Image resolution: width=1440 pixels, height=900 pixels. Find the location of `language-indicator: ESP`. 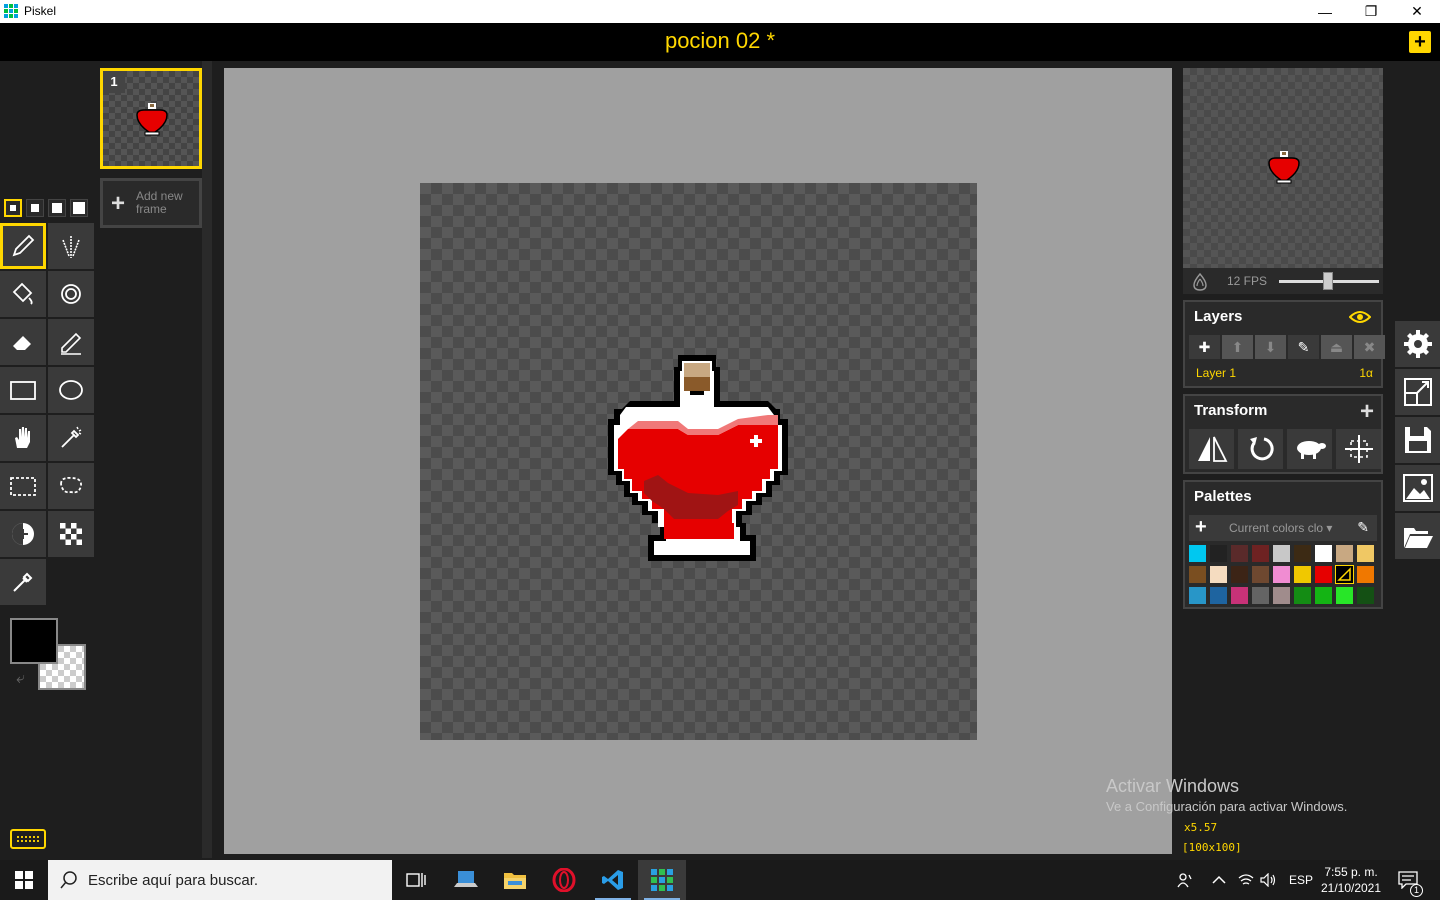

language-indicator: ESP is located at coordinates (1301, 880).